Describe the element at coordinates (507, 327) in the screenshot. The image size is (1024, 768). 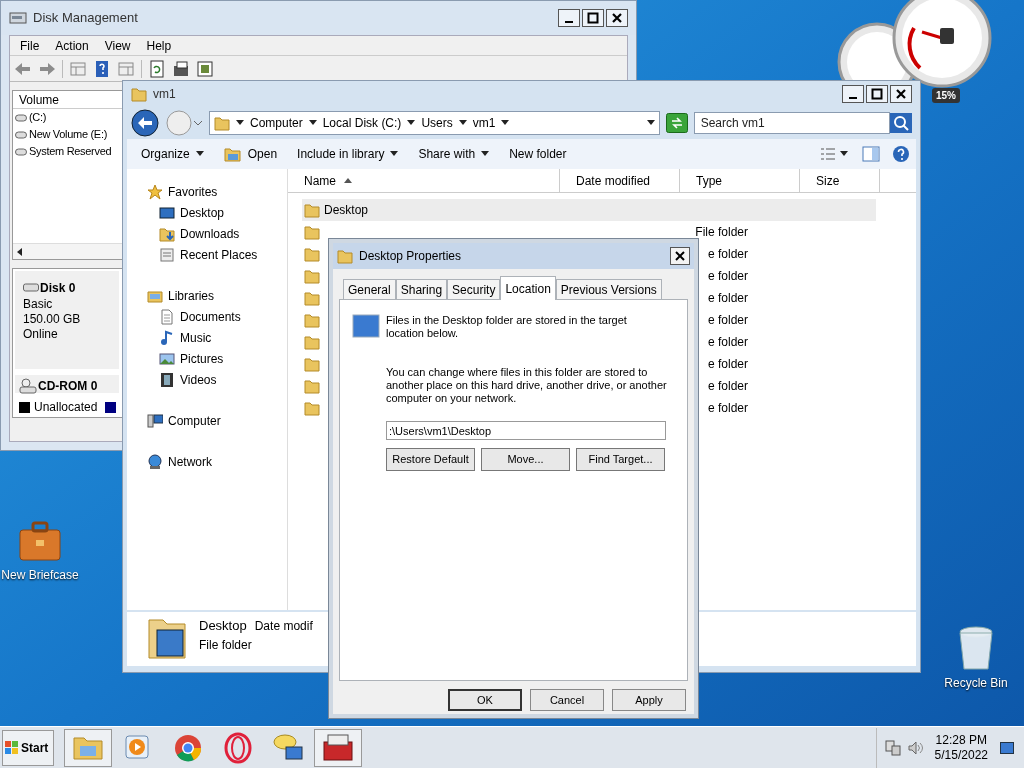
I see `info-text: Files in the Desktop folder are stored in the target location below.` at that location.